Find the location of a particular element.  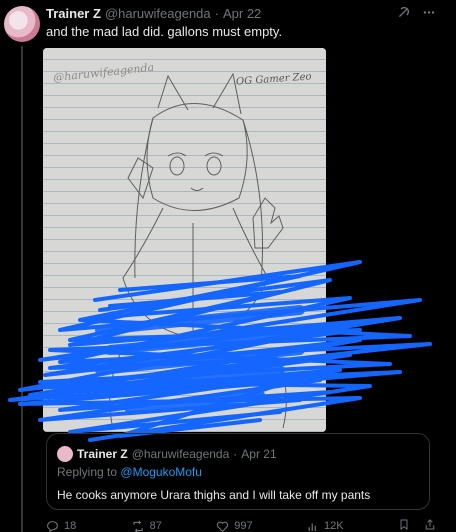

reply-icon is located at coordinates (52, 526).